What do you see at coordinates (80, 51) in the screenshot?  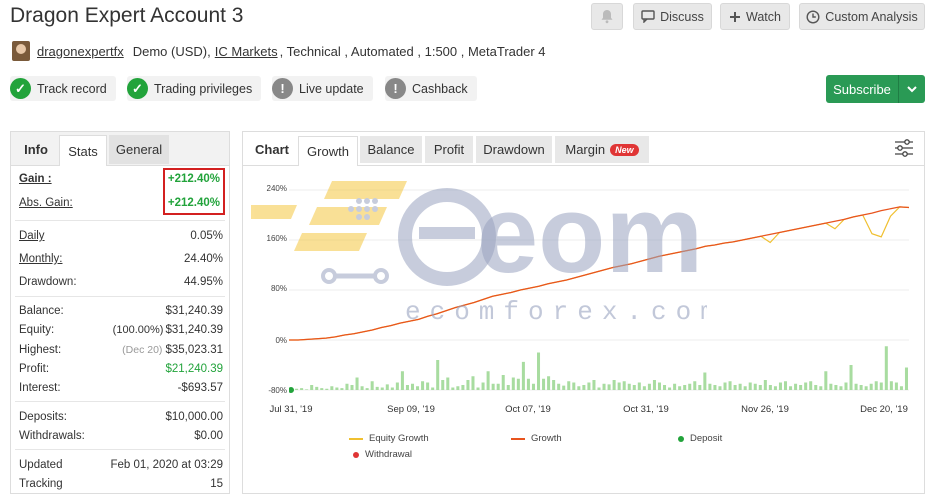 I see `username-link: dragonexpertfx` at bounding box center [80, 51].